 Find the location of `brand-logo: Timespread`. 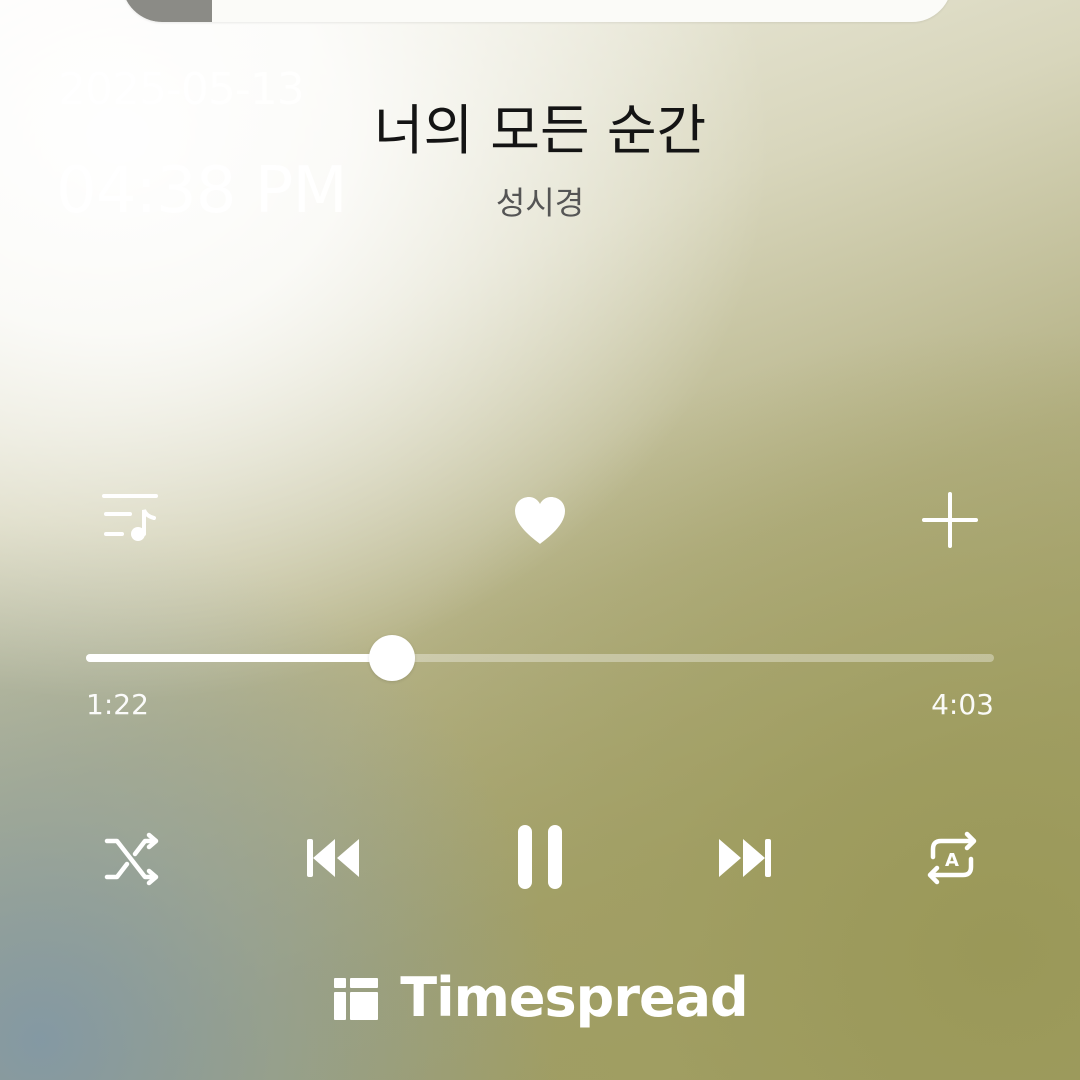

brand-logo: Timespread is located at coordinates (540, 997).